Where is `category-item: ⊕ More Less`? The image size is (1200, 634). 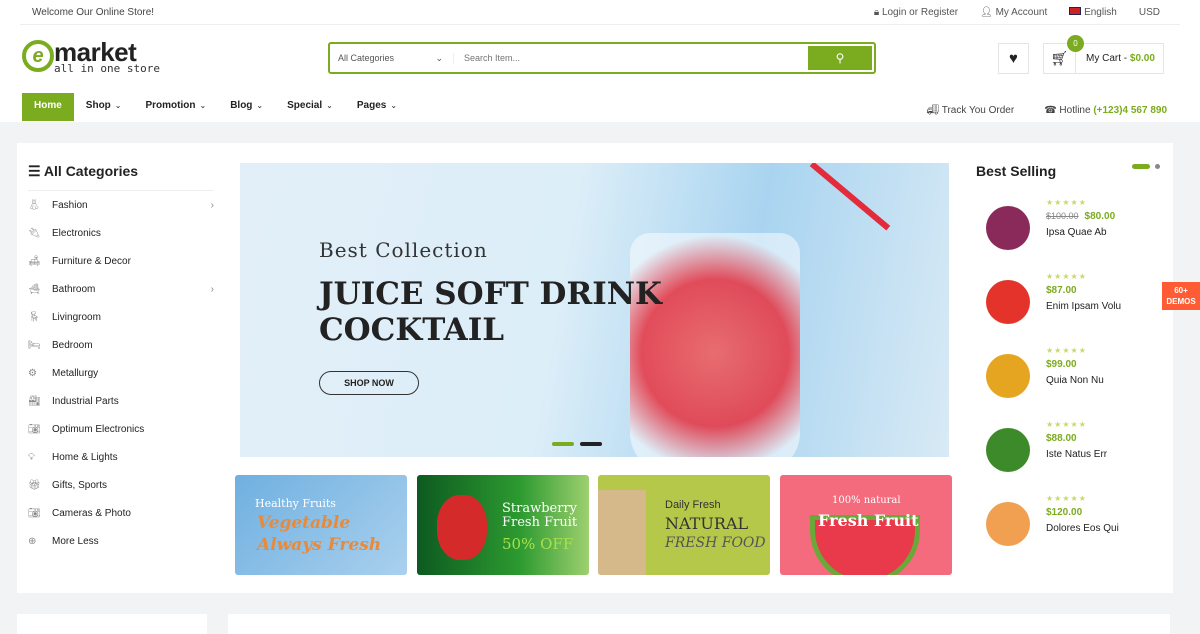 category-item: ⊕ More Less is located at coordinates (121, 541).